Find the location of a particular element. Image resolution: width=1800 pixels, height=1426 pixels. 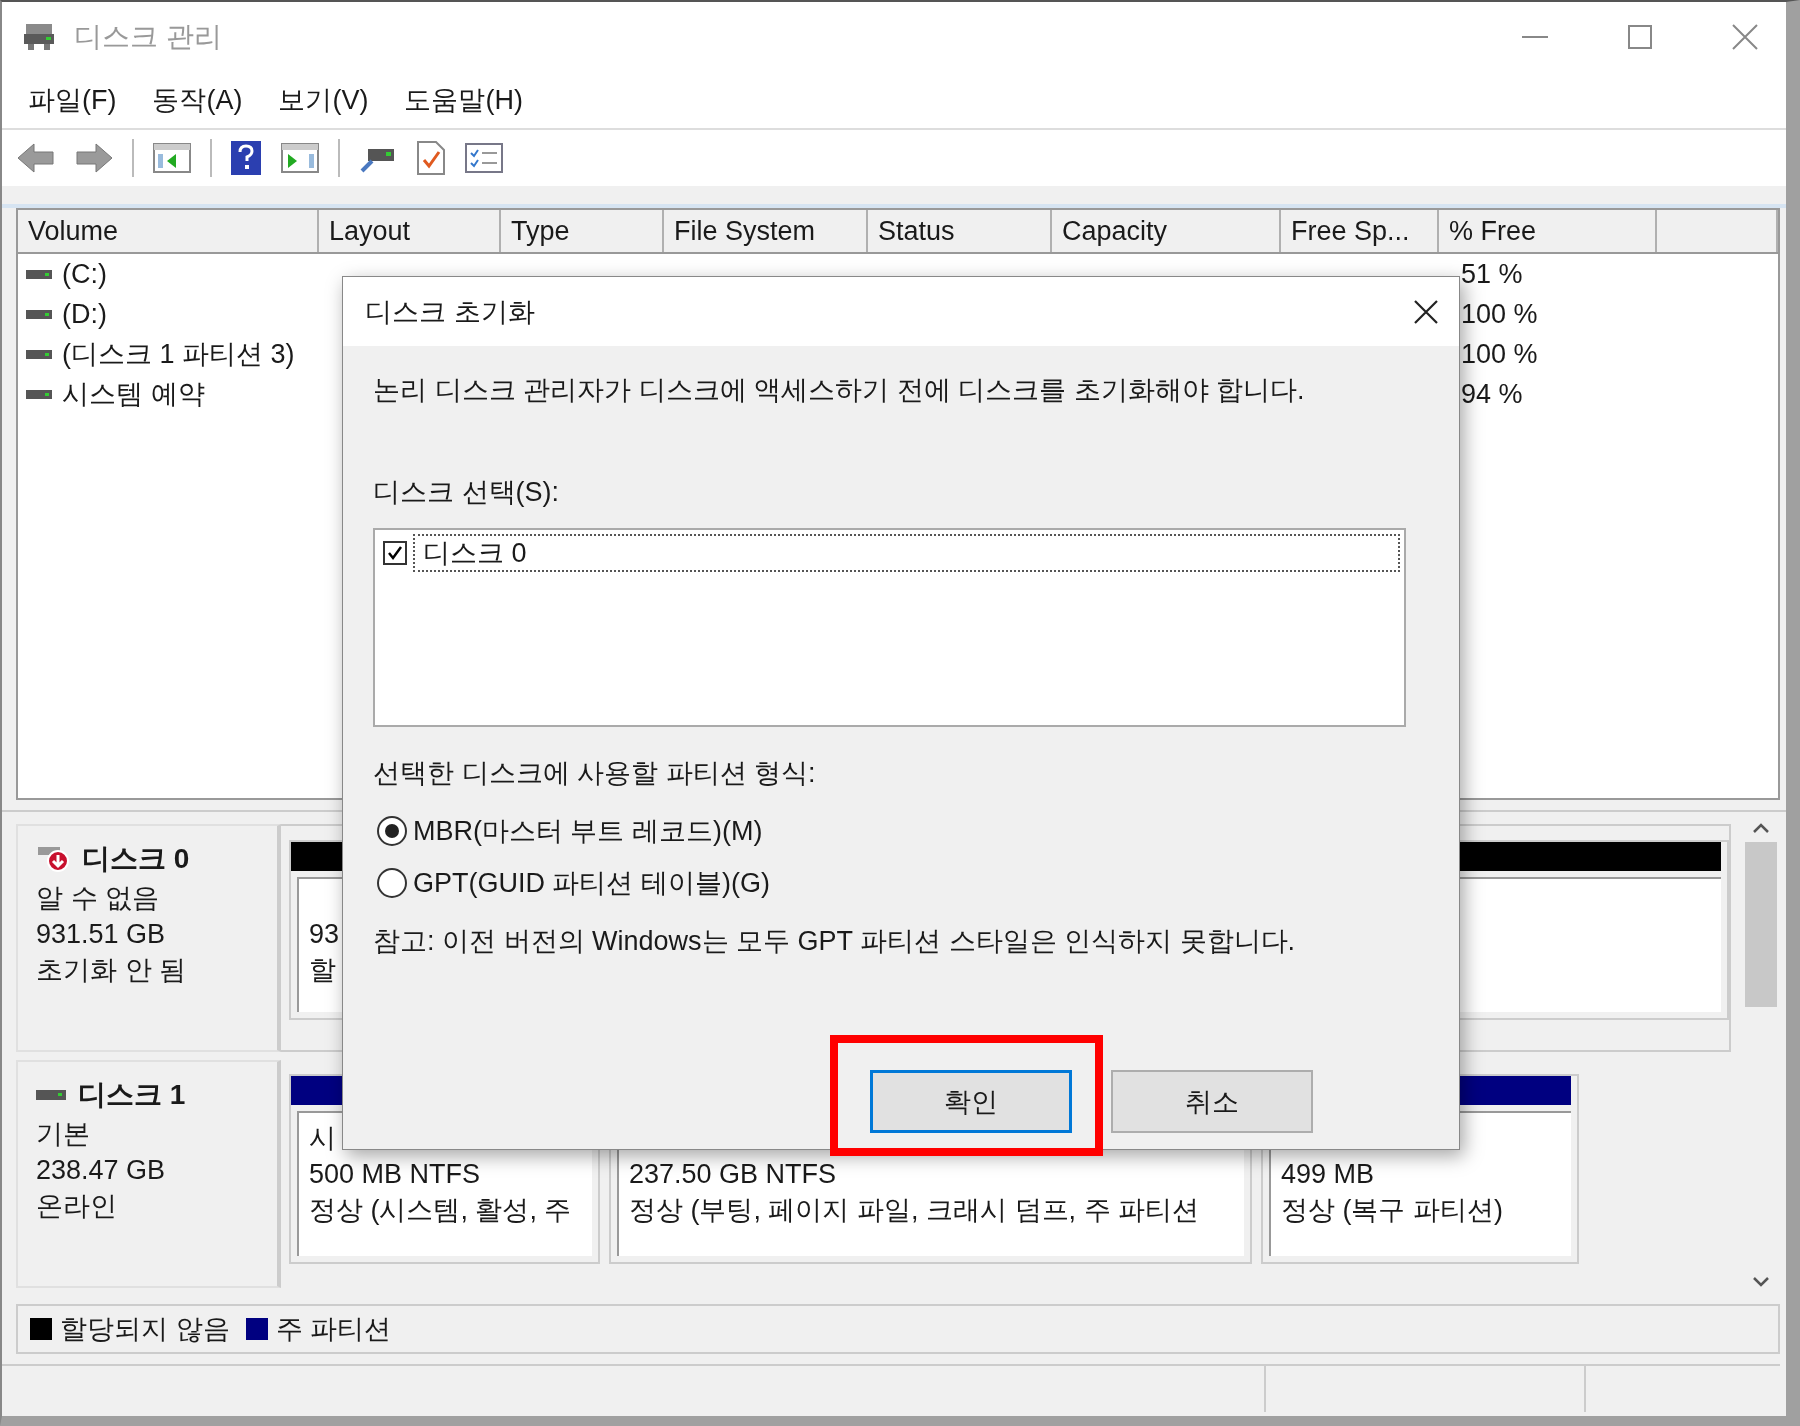

partition-info: 499 MB is located at coordinates (1328, 1174).